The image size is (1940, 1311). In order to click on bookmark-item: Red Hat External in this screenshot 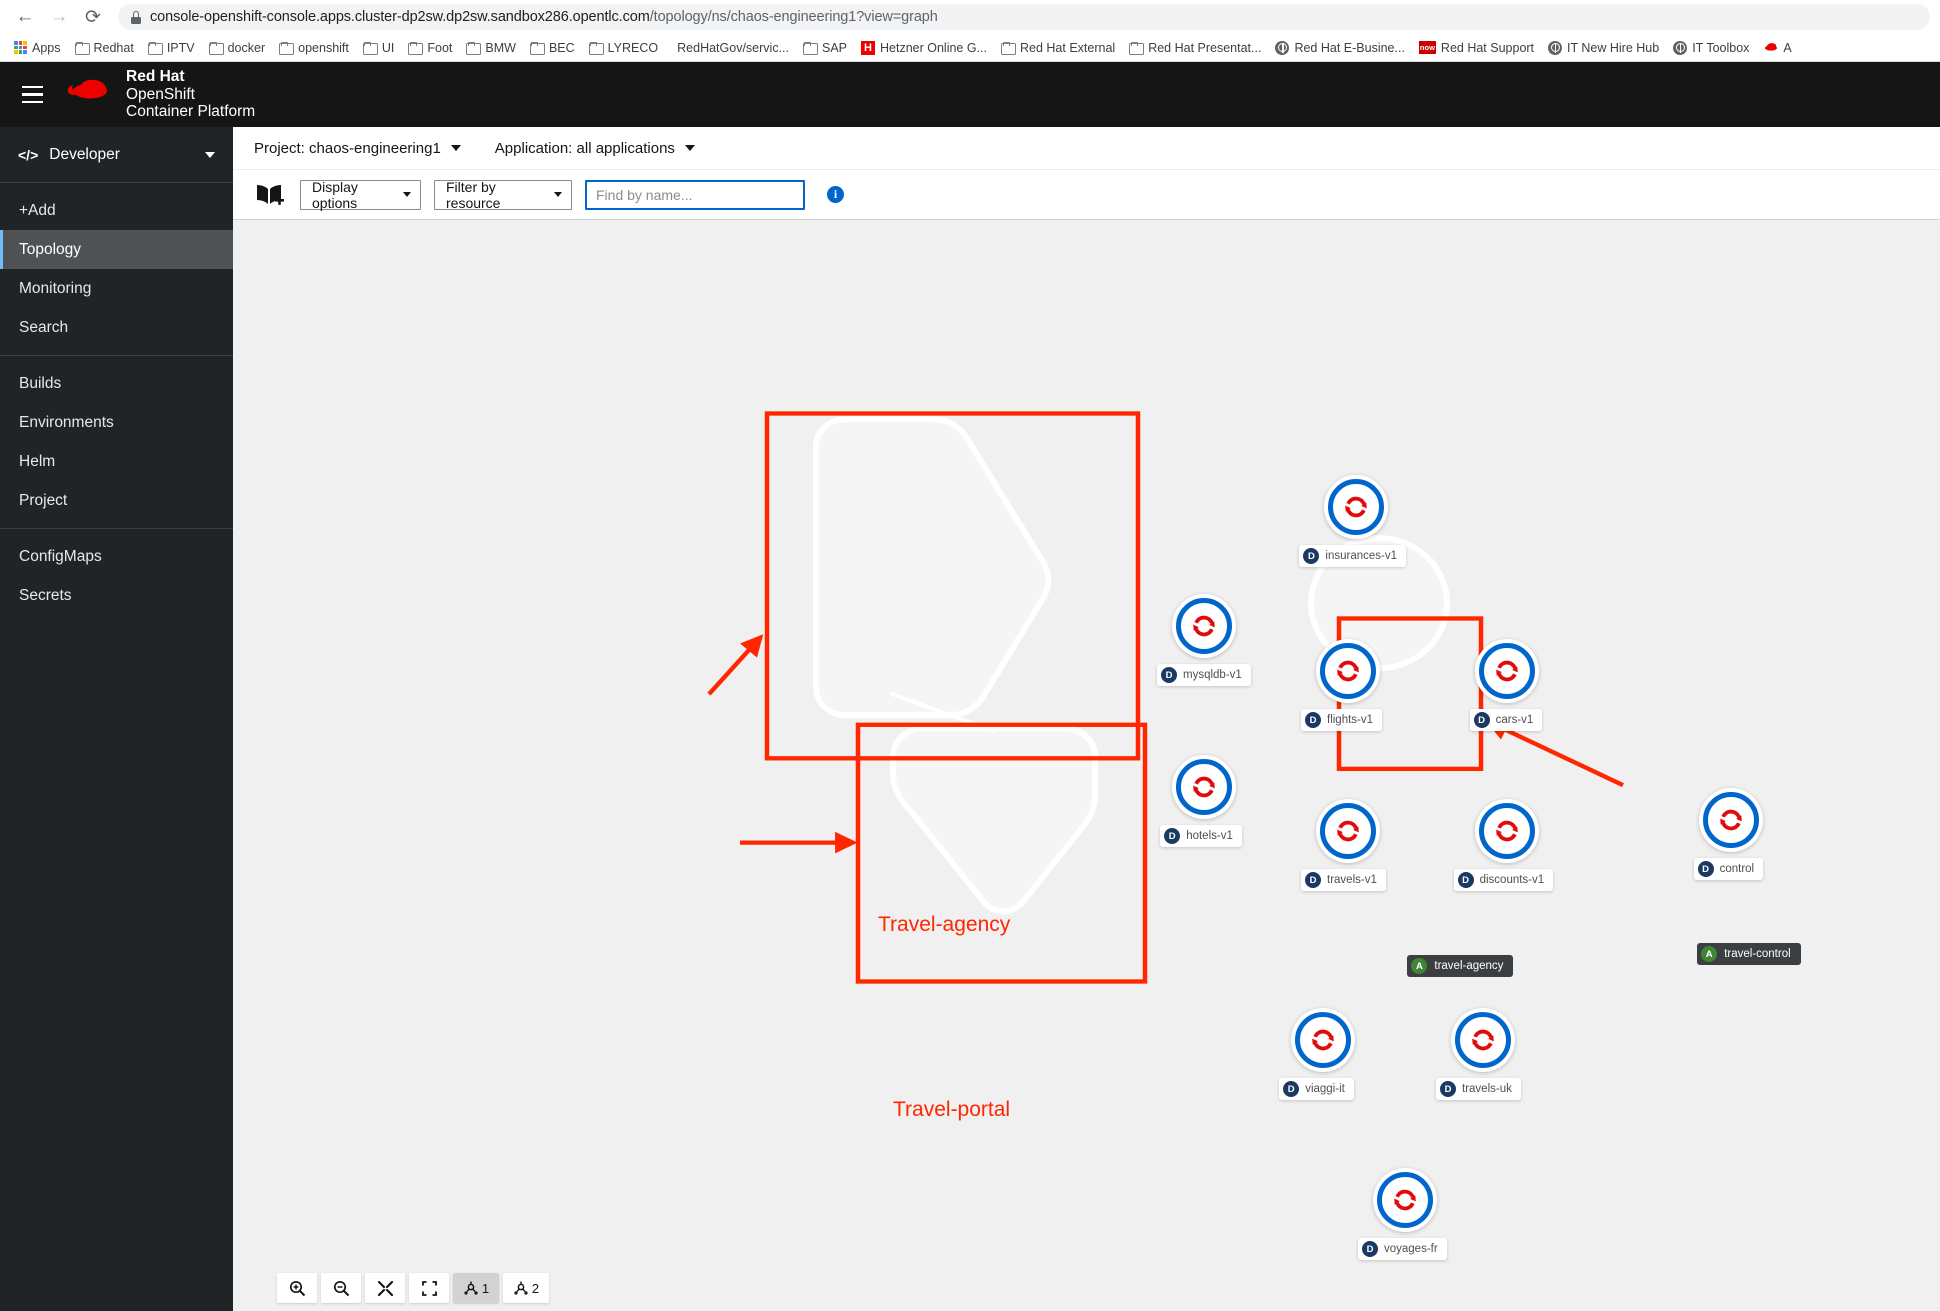, I will do `click(1058, 48)`.